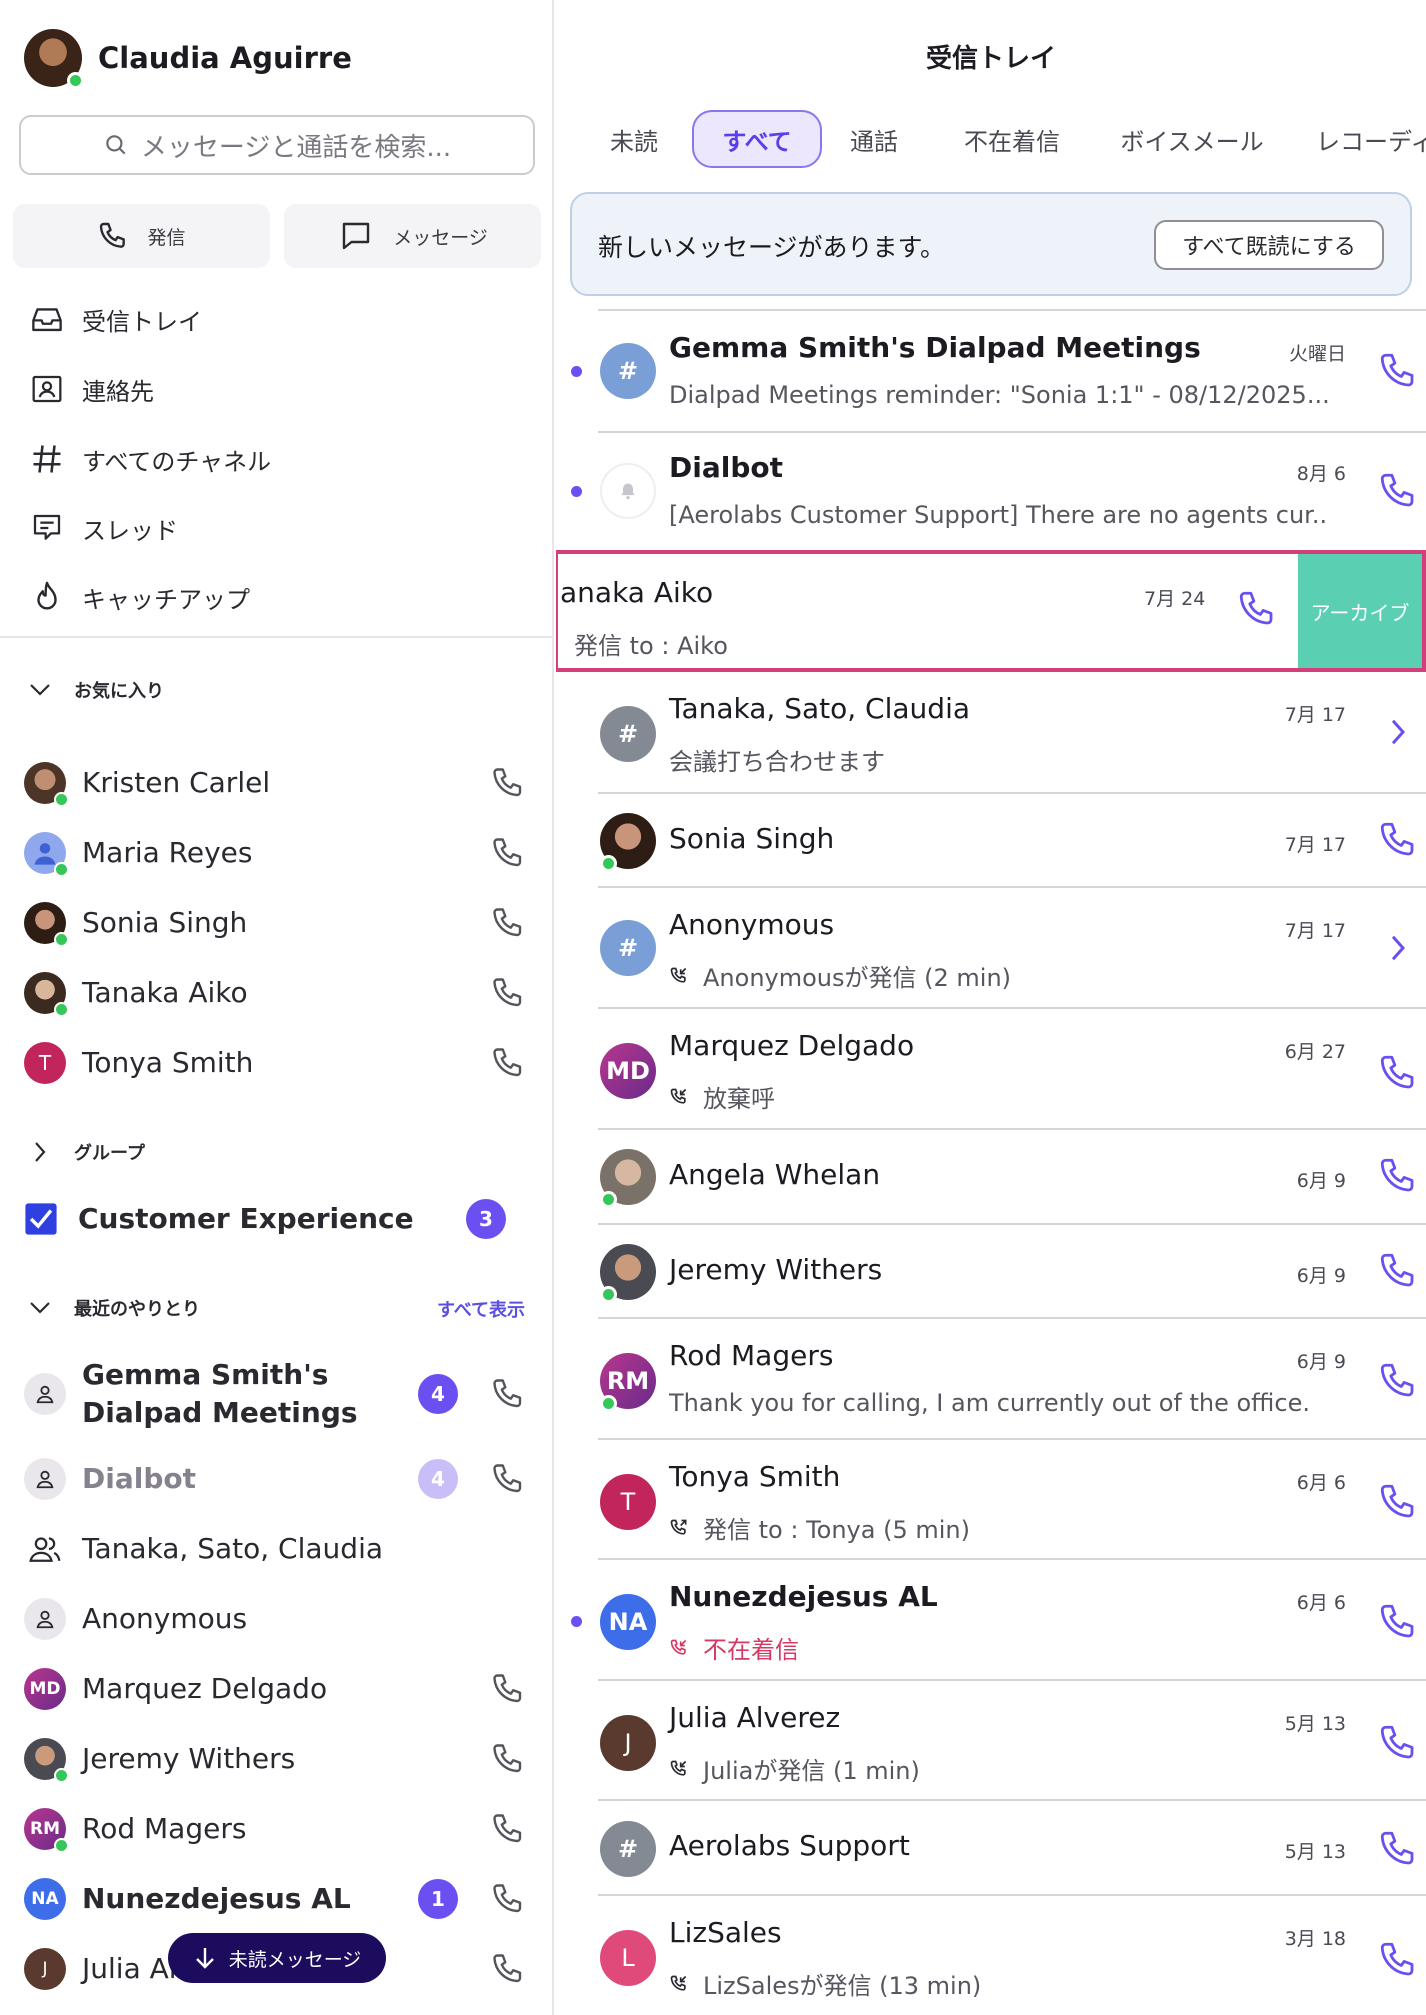 Image resolution: width=1426 pixels, height=2015 pixels. I want to click on recent-toggle: 最近のやりとり, so click(114, 1308).